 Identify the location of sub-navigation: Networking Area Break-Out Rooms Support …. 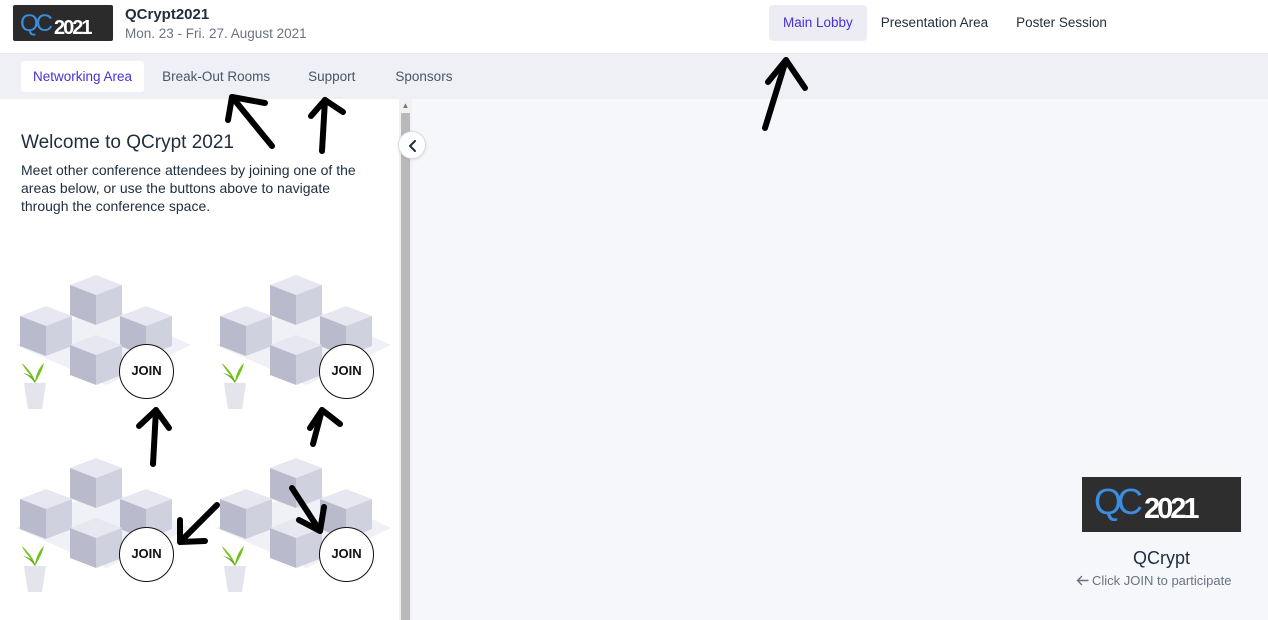
(634, 76).